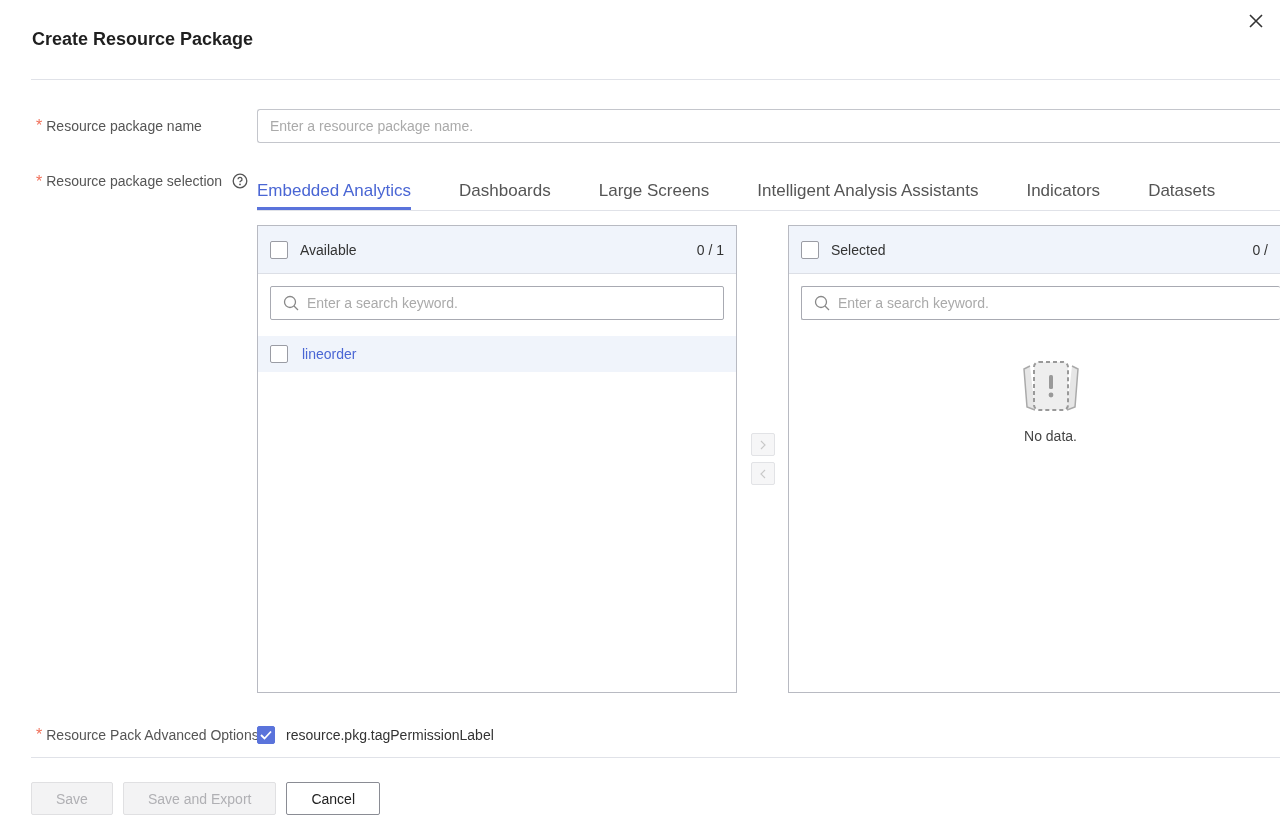 The image size is (1280, 832). I want to click on item-checkbox, so click(279, 354).